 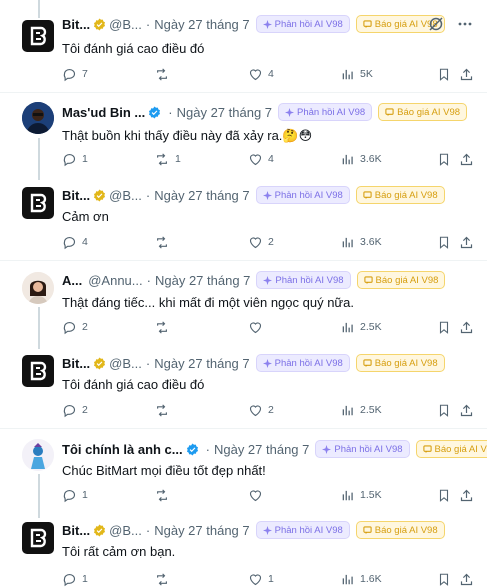 I want to click on grok-icon, so click(x=436, y=24).